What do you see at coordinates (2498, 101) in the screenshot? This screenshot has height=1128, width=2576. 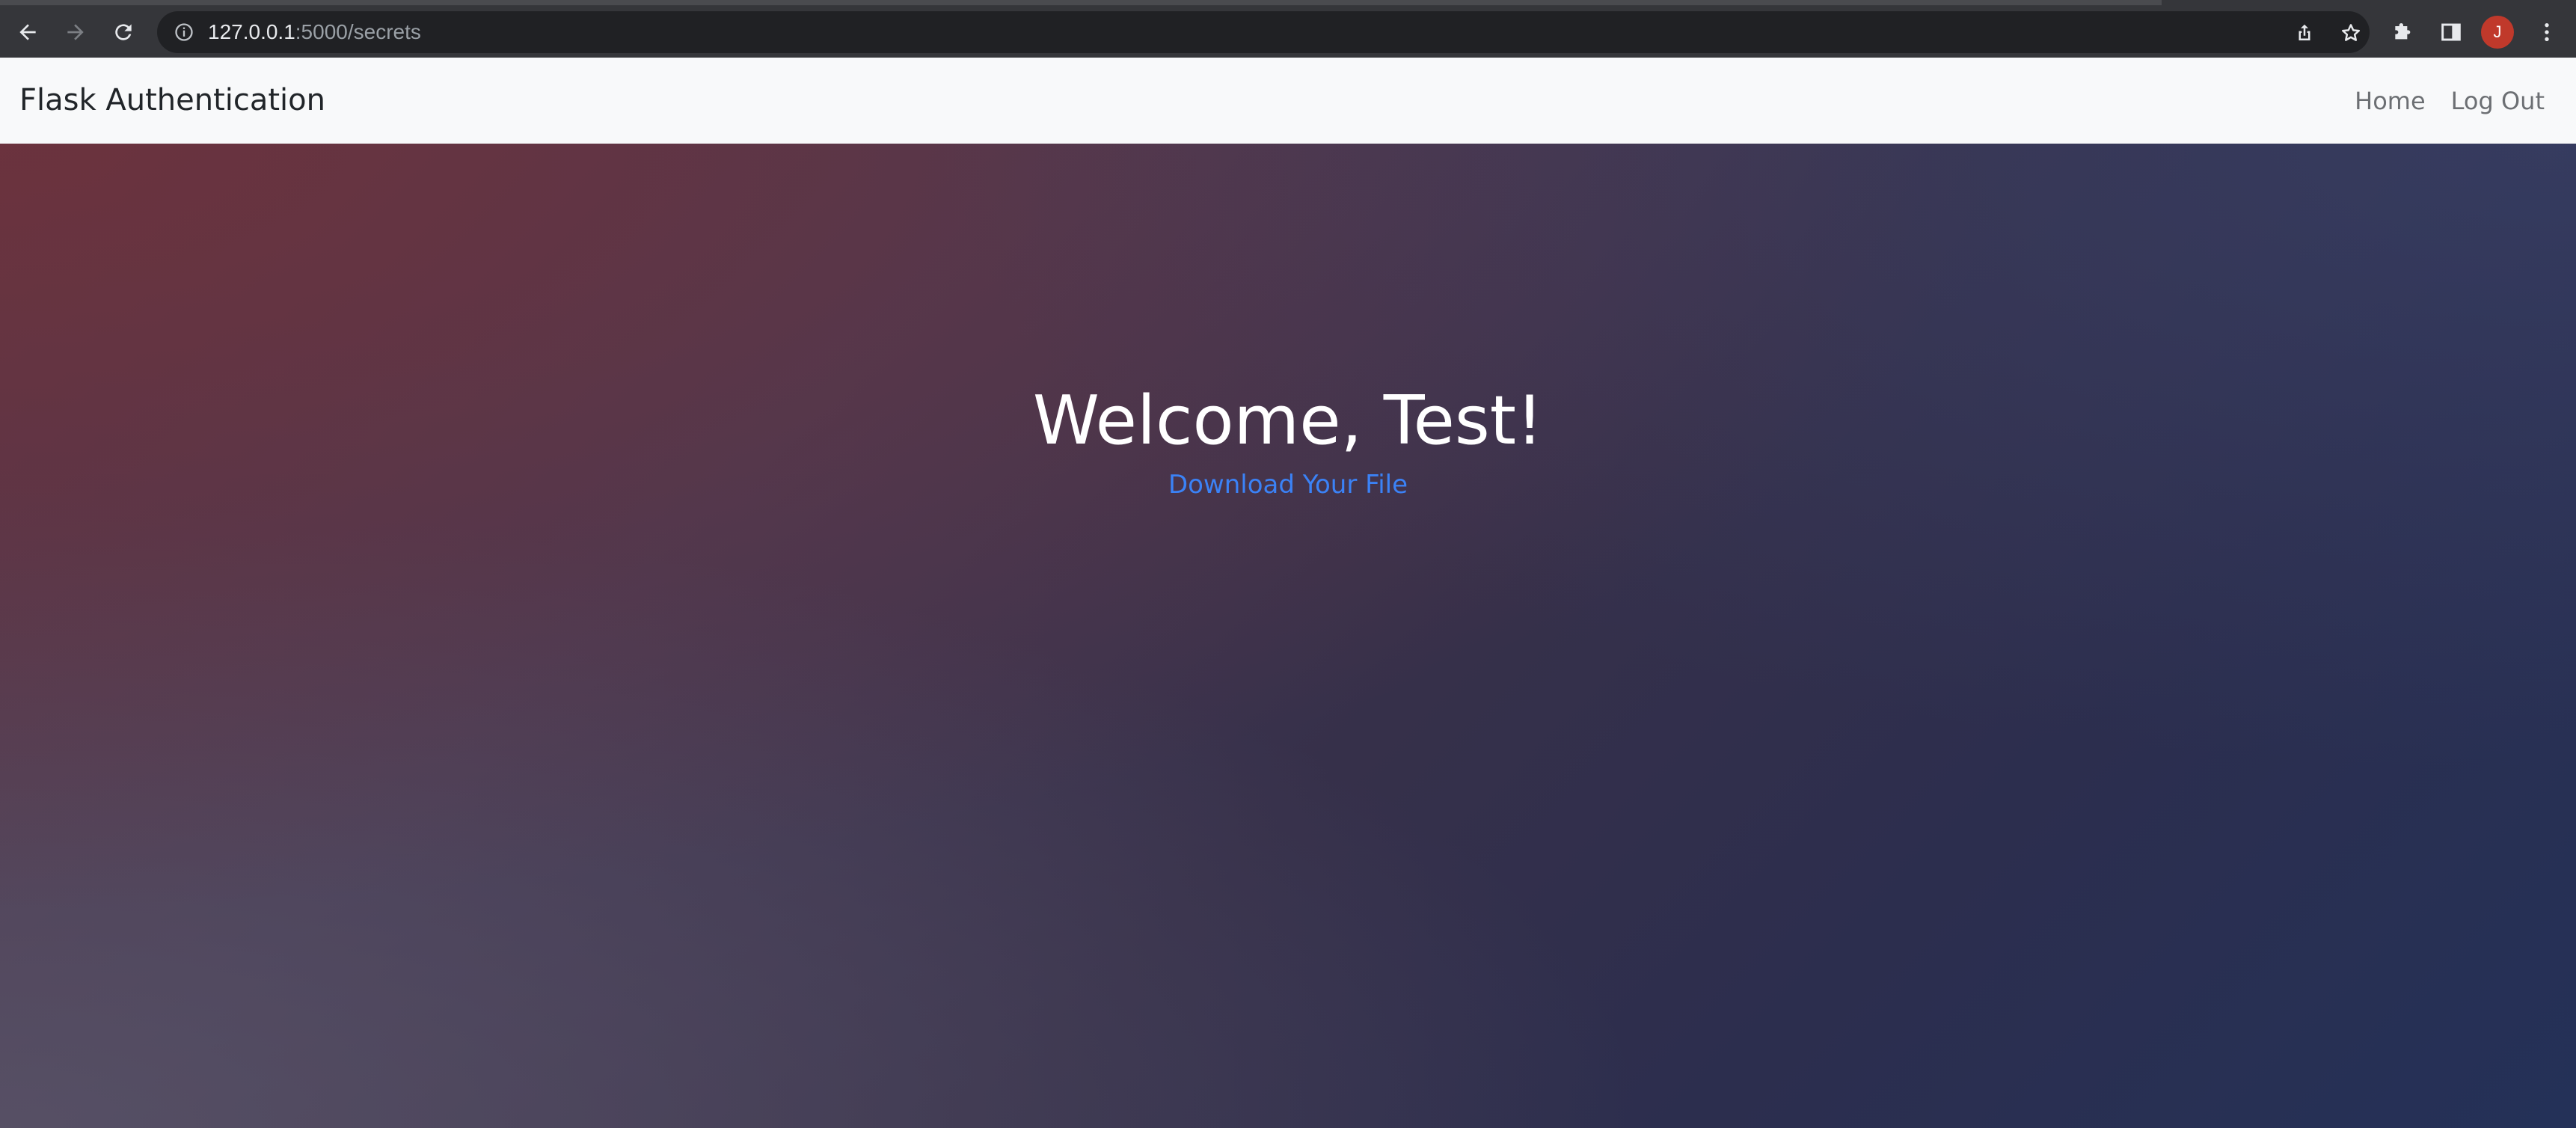 I see `nav-link-log-out: Log Out` at bounding box center [2498, 101].